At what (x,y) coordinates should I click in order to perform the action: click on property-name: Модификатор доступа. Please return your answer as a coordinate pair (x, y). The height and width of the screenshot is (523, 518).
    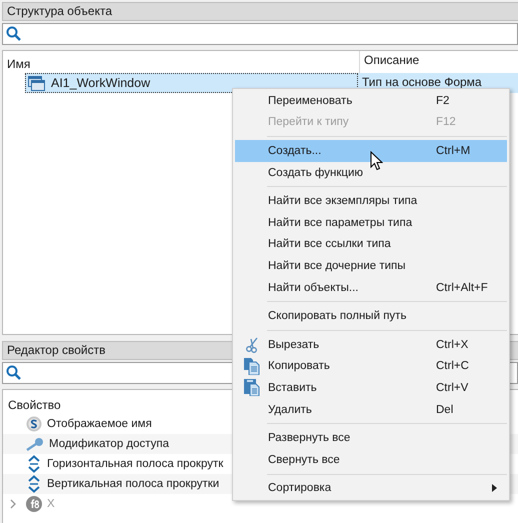
    Looking at the image, I should click on (109, 444).